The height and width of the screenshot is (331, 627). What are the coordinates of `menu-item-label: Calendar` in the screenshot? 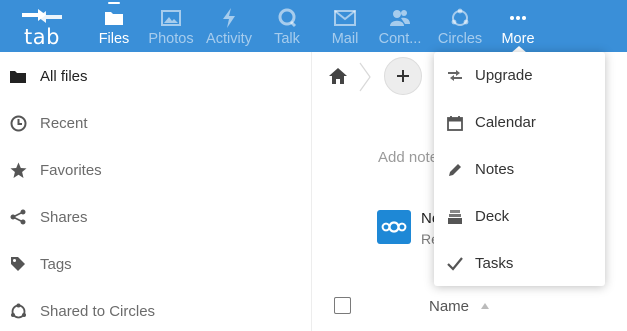 It's located at (505, 122).